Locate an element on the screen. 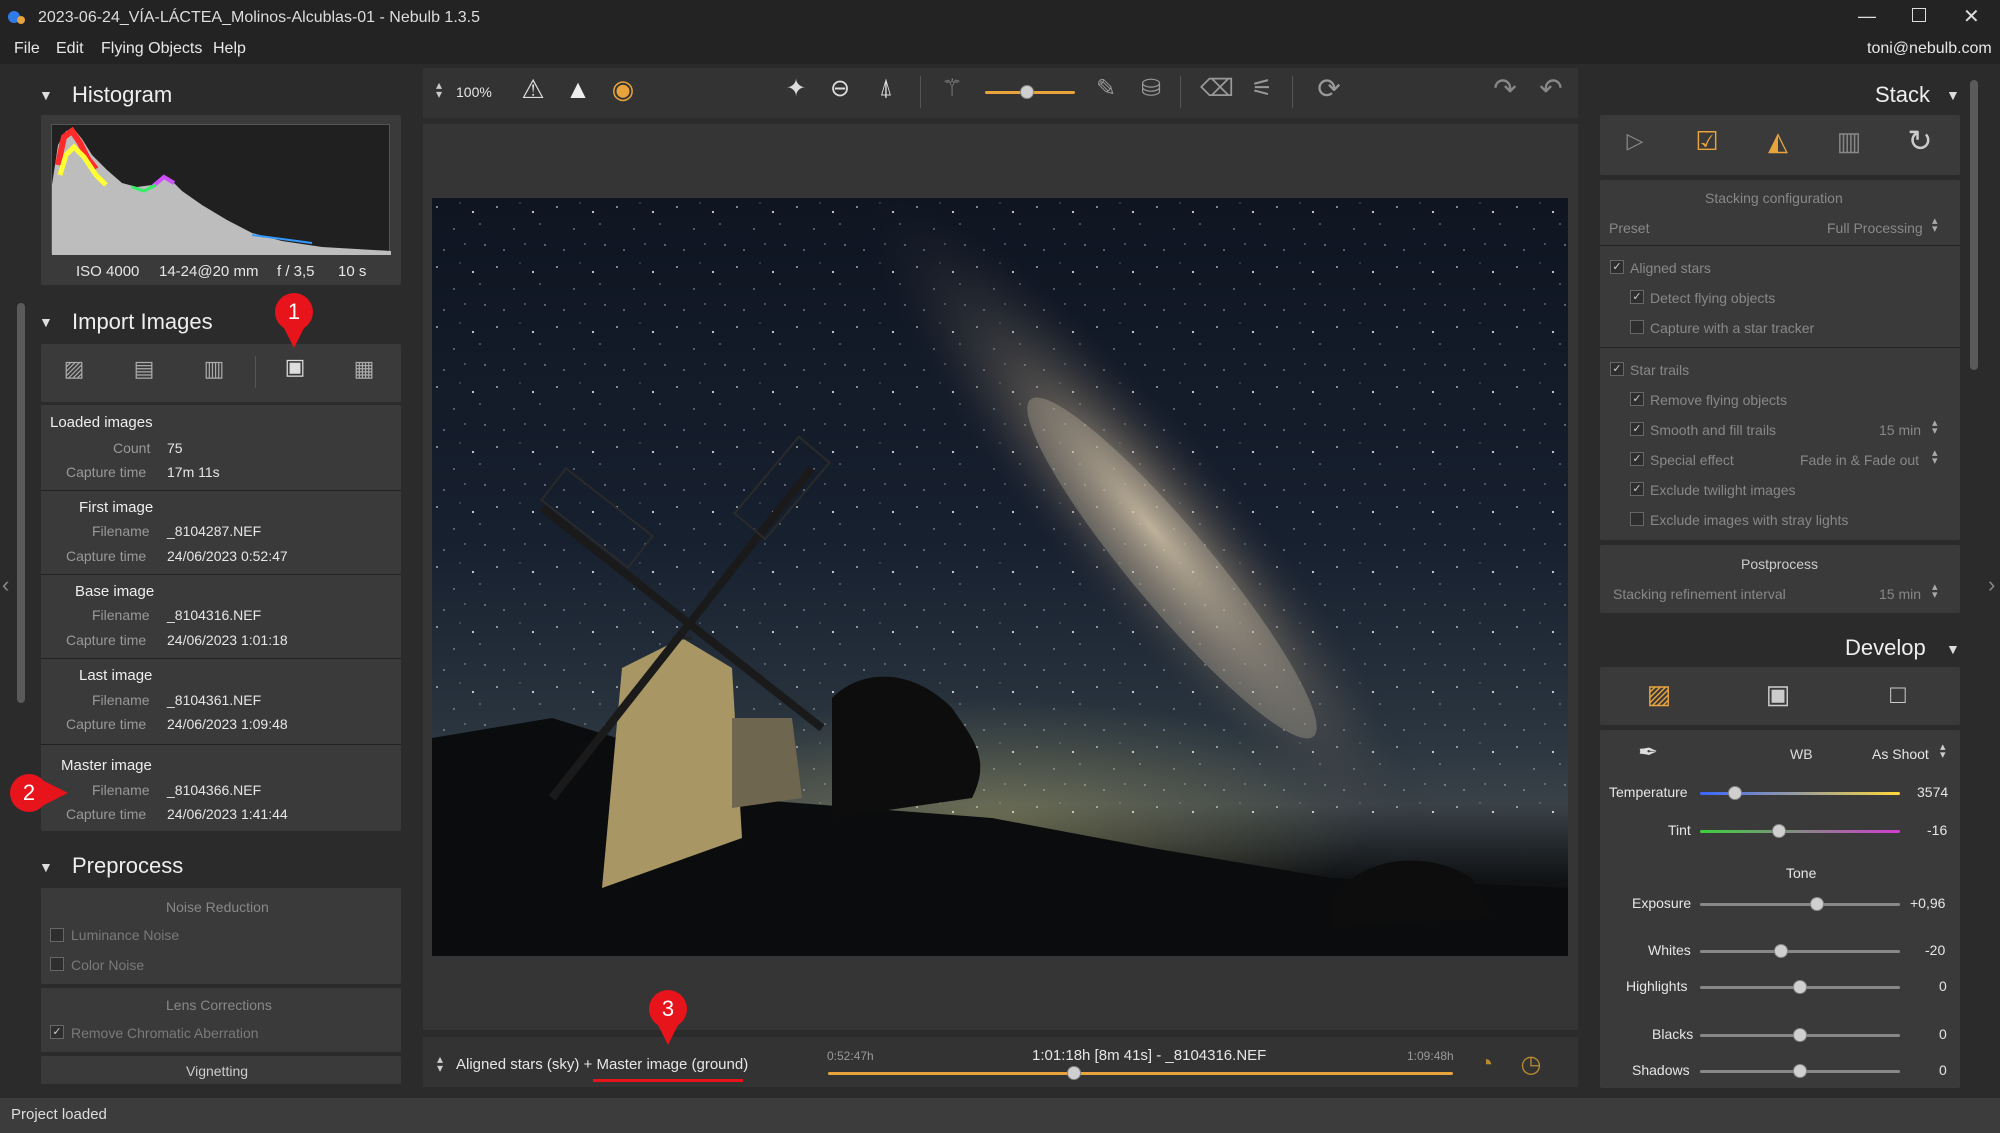 The image size is (2000, 1133). stack-reset-icon: ↻ is located at coordinates (1920, 141).